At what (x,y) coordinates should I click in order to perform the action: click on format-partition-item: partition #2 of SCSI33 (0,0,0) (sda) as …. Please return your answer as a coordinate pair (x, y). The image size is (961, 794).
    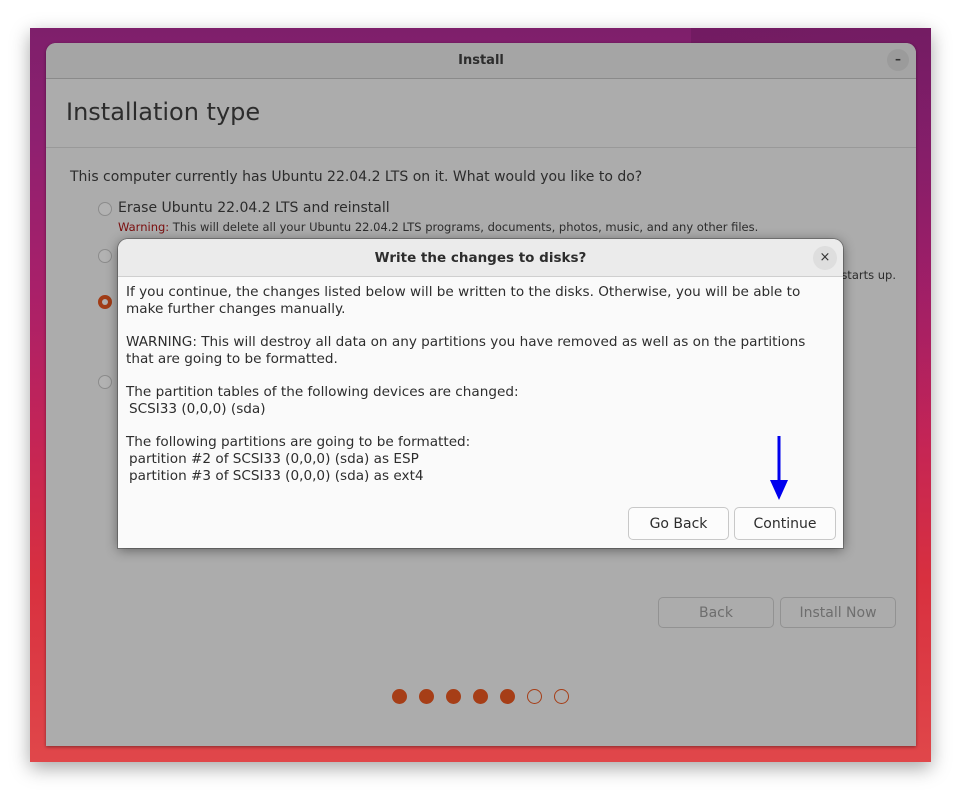
    Looking at the image, I should click on (274, 459).